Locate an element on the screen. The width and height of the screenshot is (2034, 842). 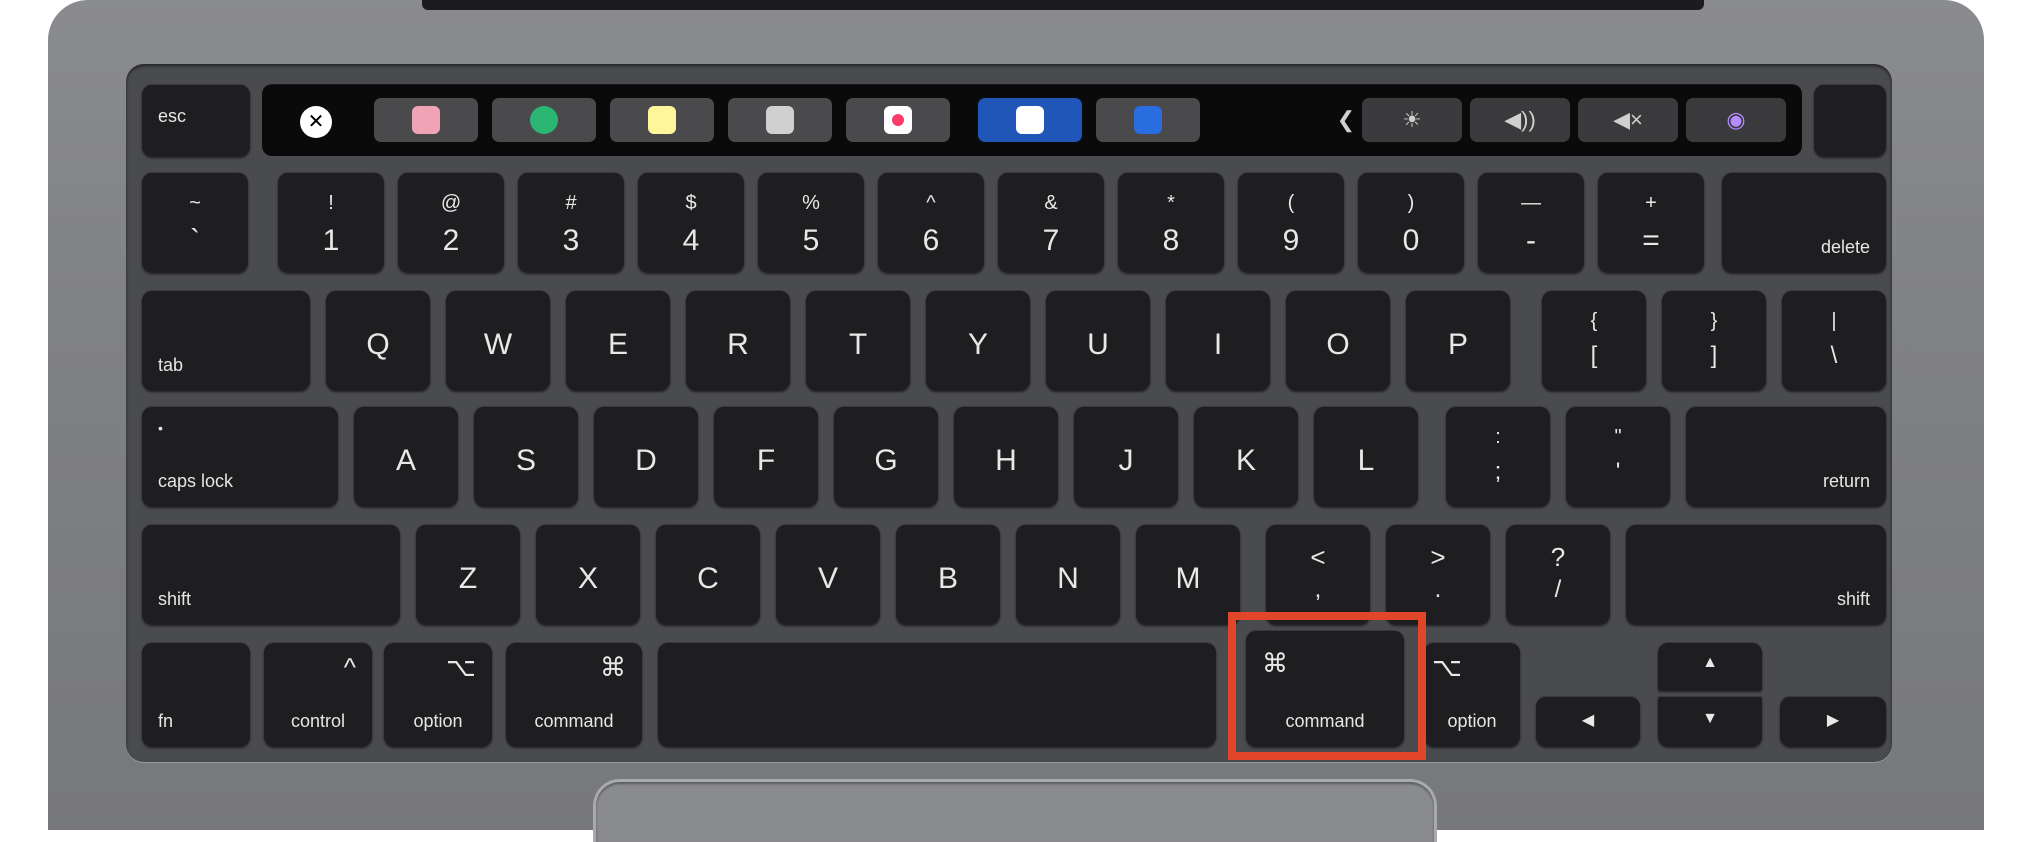
backslash-bottom: \ is located at coordinates (1834, 355).